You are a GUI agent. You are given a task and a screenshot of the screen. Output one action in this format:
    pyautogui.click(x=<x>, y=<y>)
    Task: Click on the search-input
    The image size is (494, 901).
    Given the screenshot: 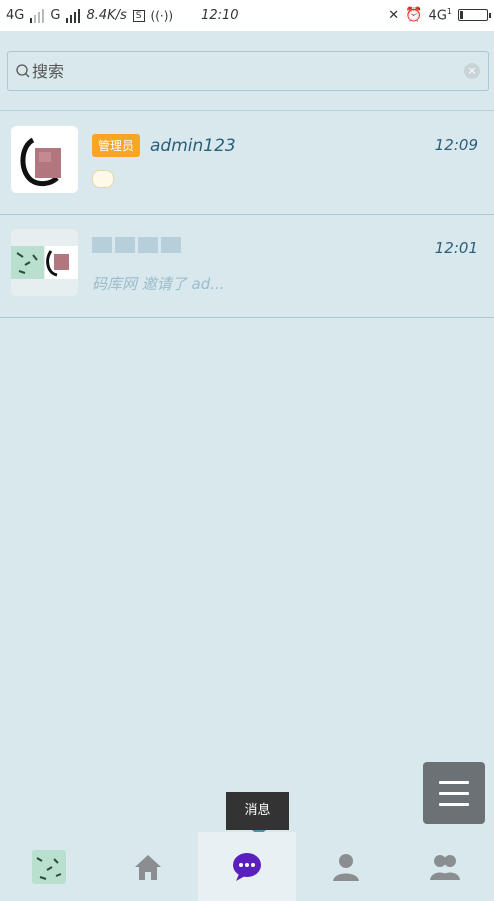 What is the action you would take?
    pyautogui.click(x=232, y=71)
    